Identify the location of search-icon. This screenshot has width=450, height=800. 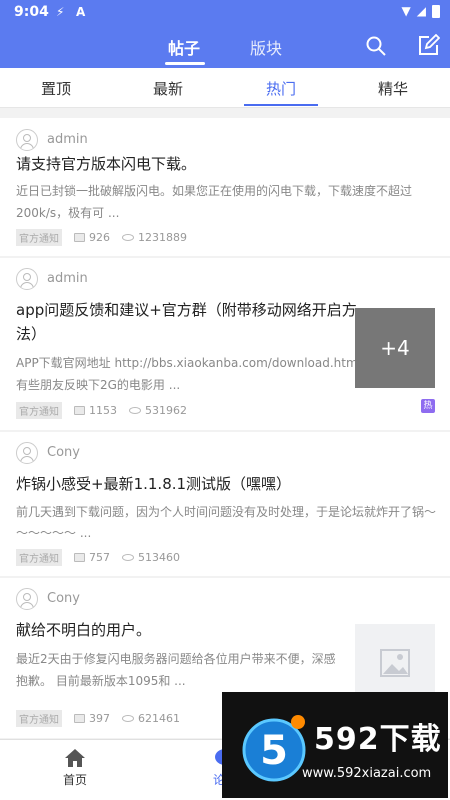
(376, 46).